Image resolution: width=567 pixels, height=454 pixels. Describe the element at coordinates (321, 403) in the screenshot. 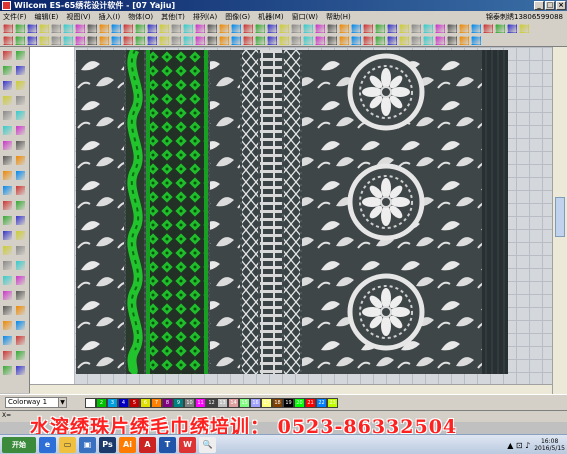

I see `thread-swatch: 22` at that location.